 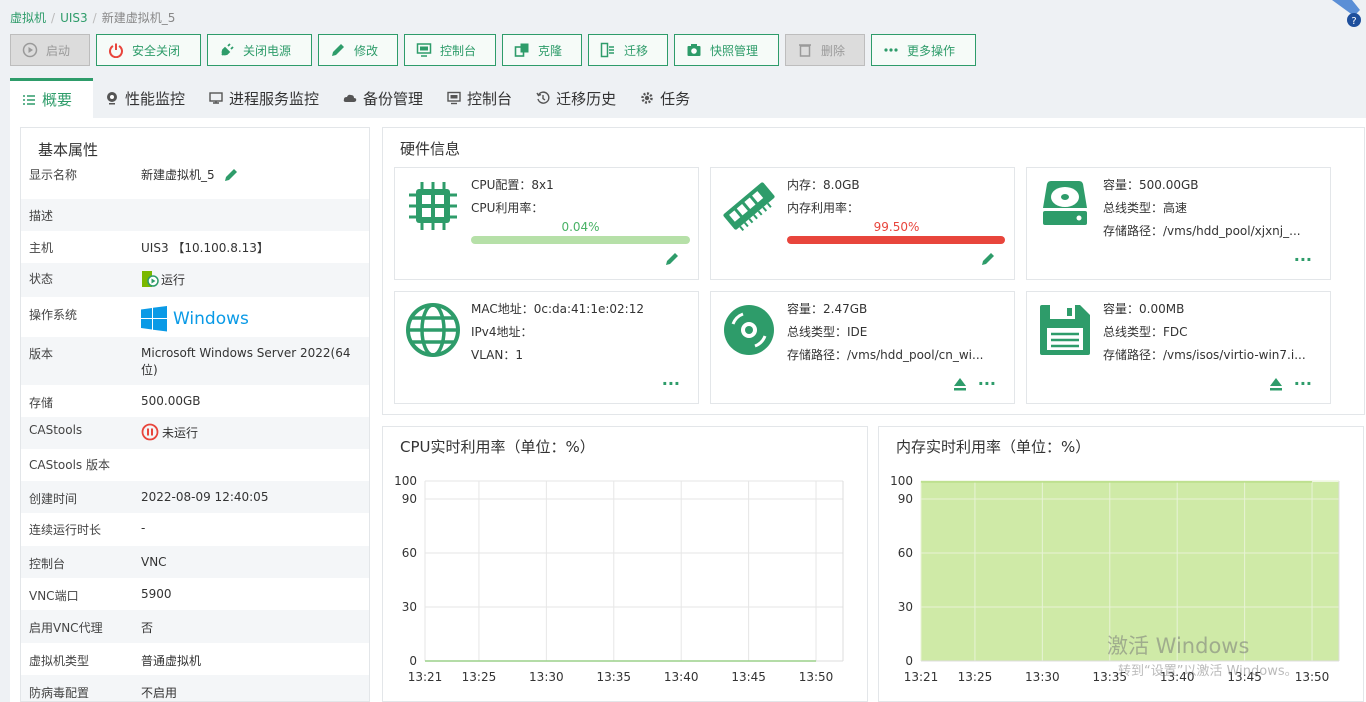 What do you see at coordinates (264, 98) in the screenshot?
I see `tab-process-monitor: 进程服务监控` at bounding box center [264, 98].